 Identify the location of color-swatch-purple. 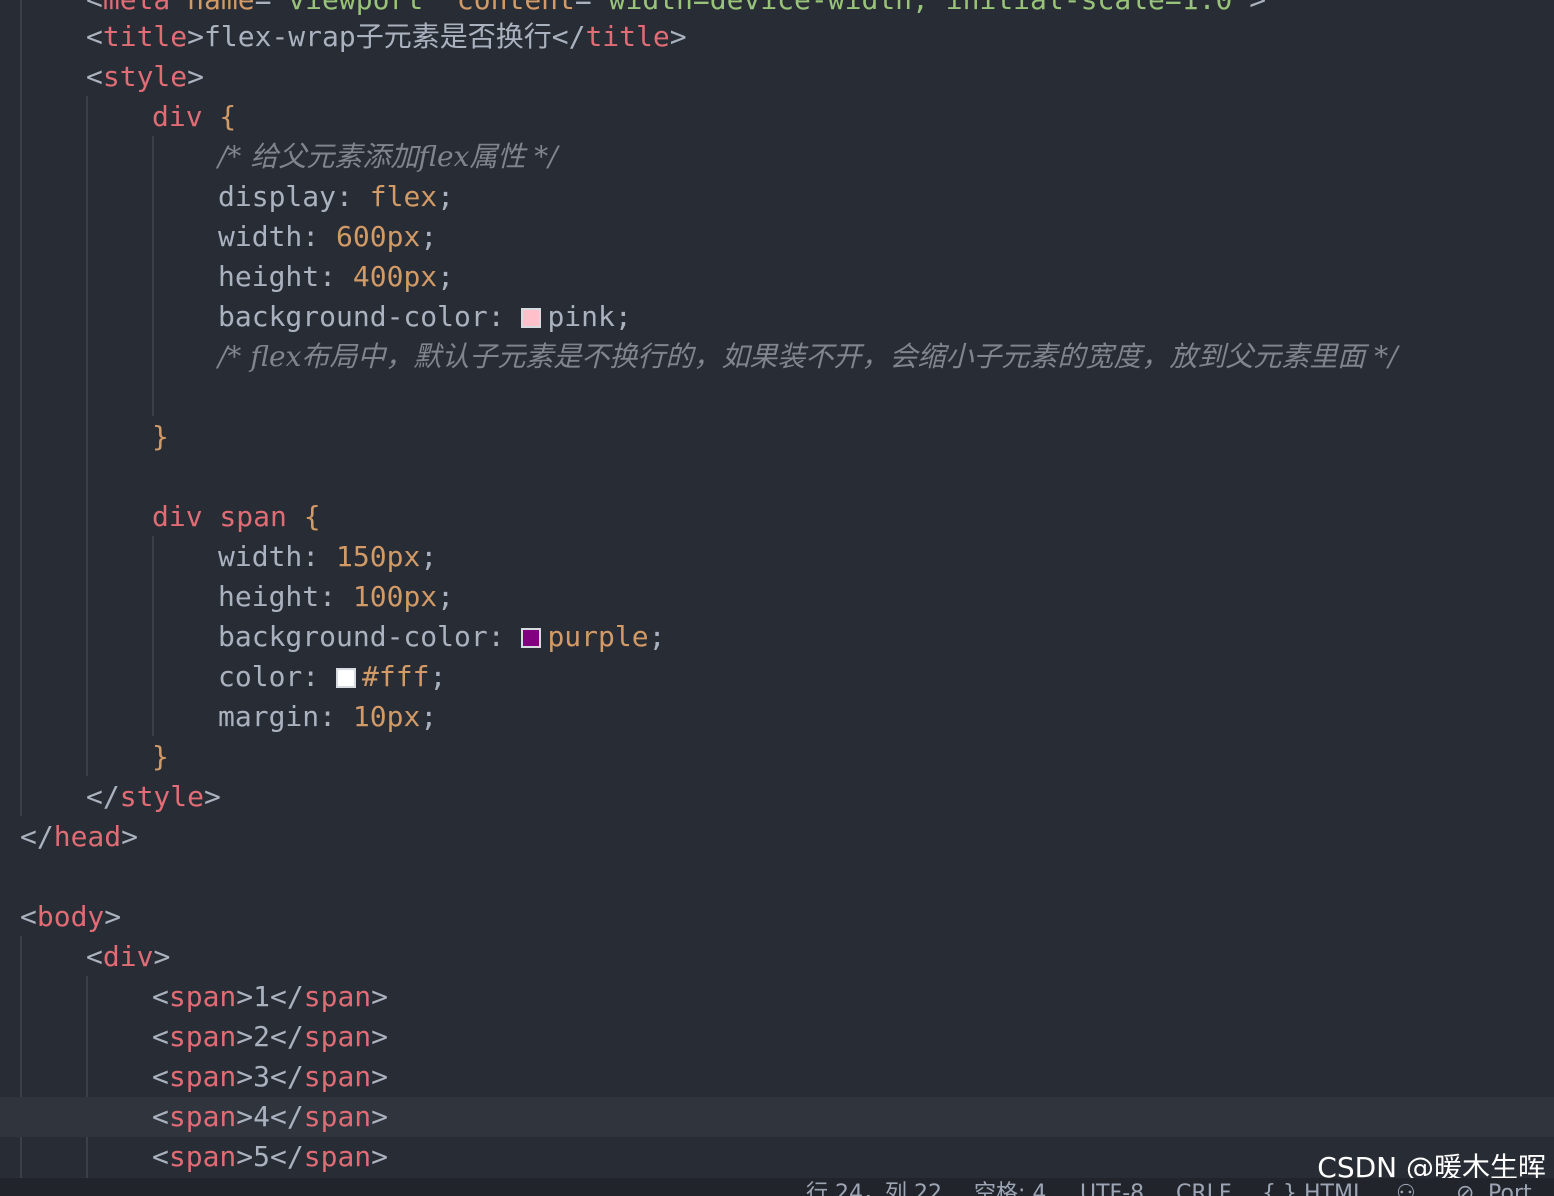
(531, 638).